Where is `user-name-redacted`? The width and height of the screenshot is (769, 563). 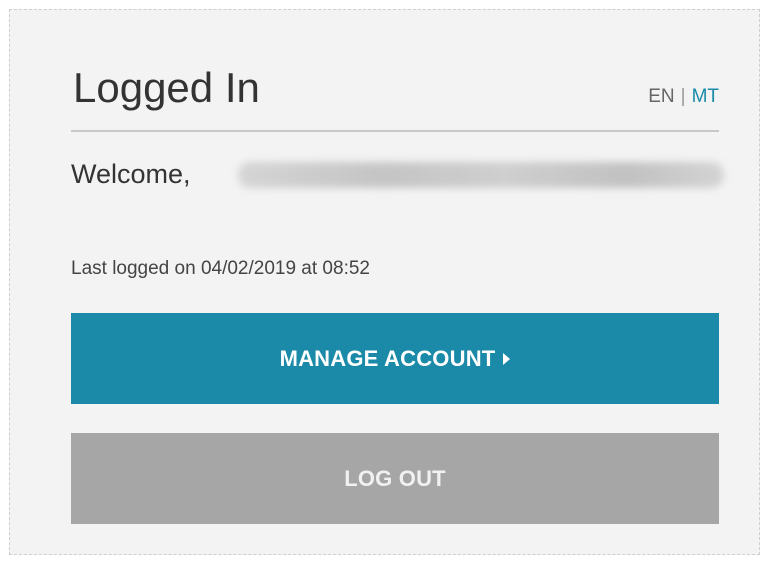 user-name-redacted is located at coordinates (481, 175).